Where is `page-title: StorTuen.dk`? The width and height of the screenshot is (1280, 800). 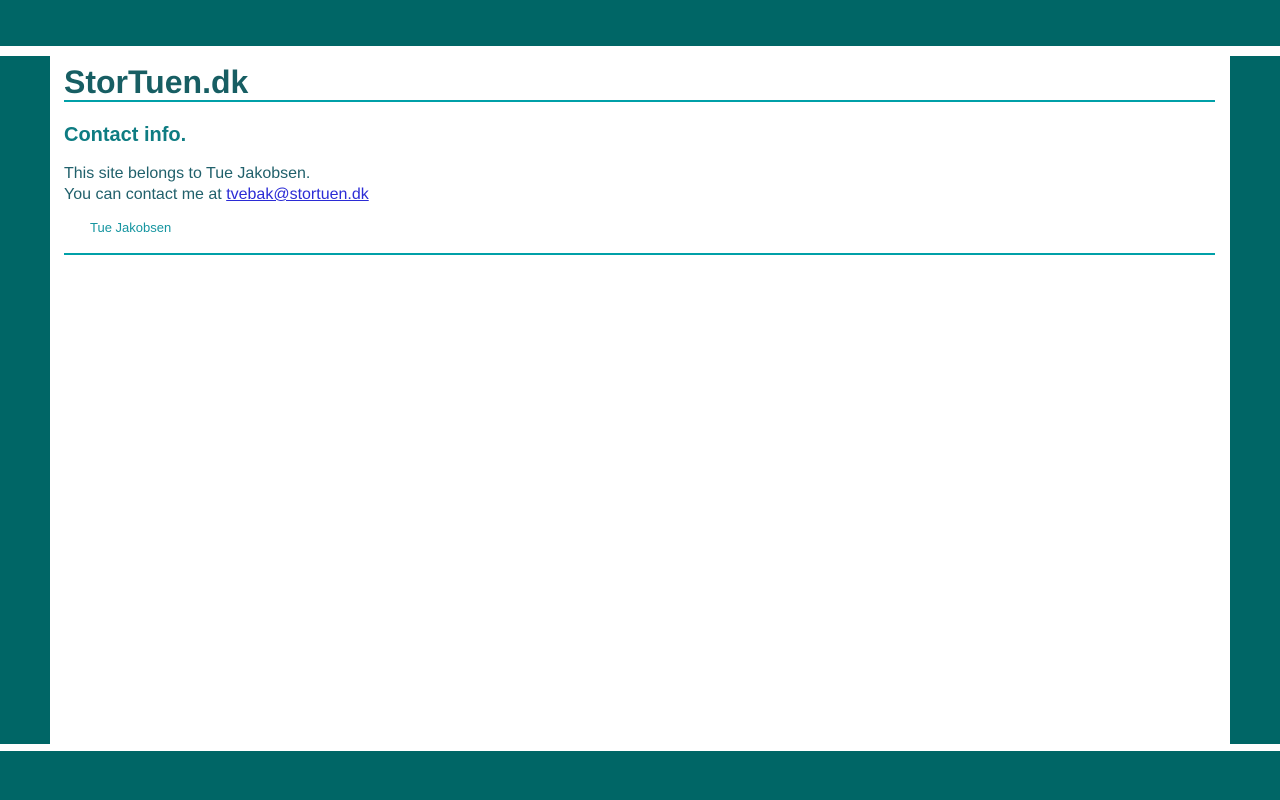 page-title: StorTuen.dk is located at coordinates (156, 82).